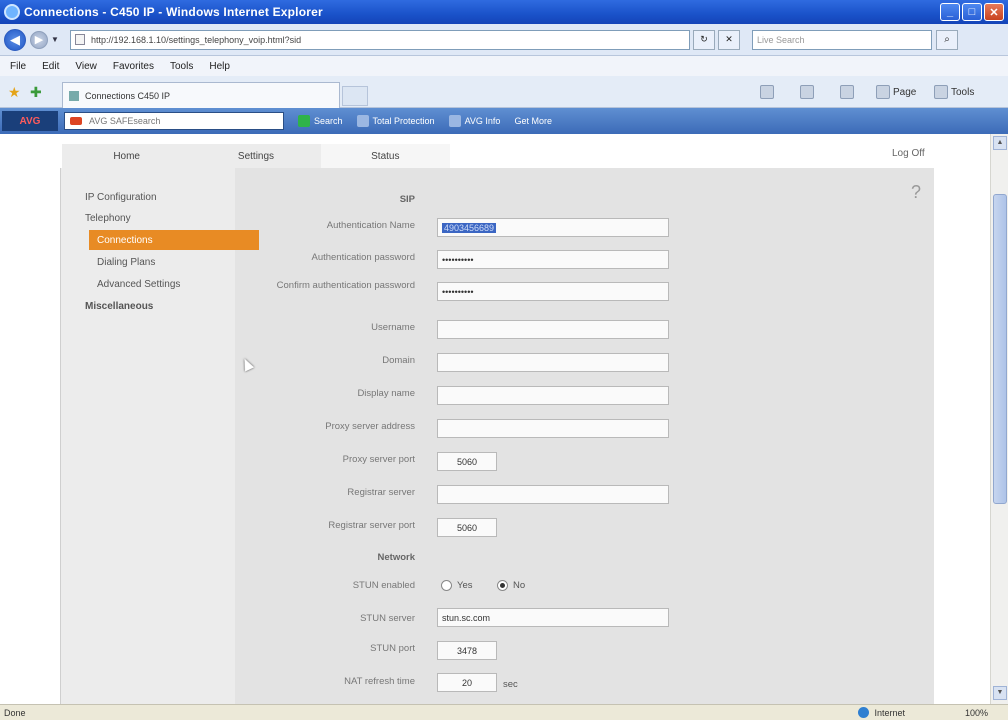  What do you see at coordinates (994, 12) in the screenshot?
I see `close-button: ✕` at bounding box center [994, 12].